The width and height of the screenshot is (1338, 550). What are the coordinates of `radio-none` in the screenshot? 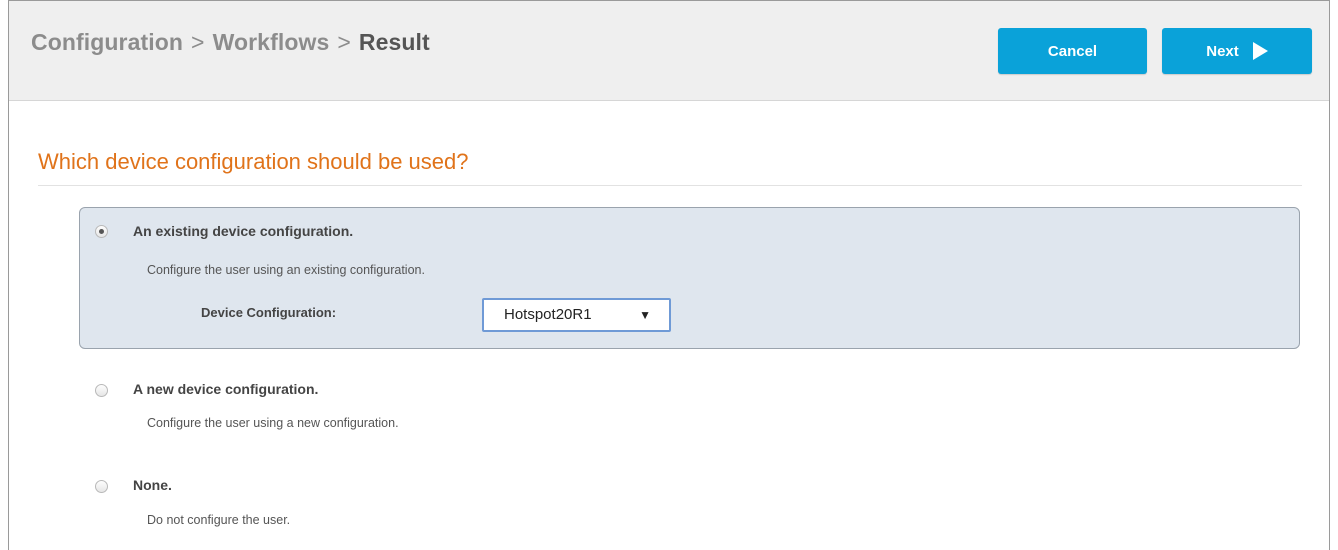 It's located at (101, 486).